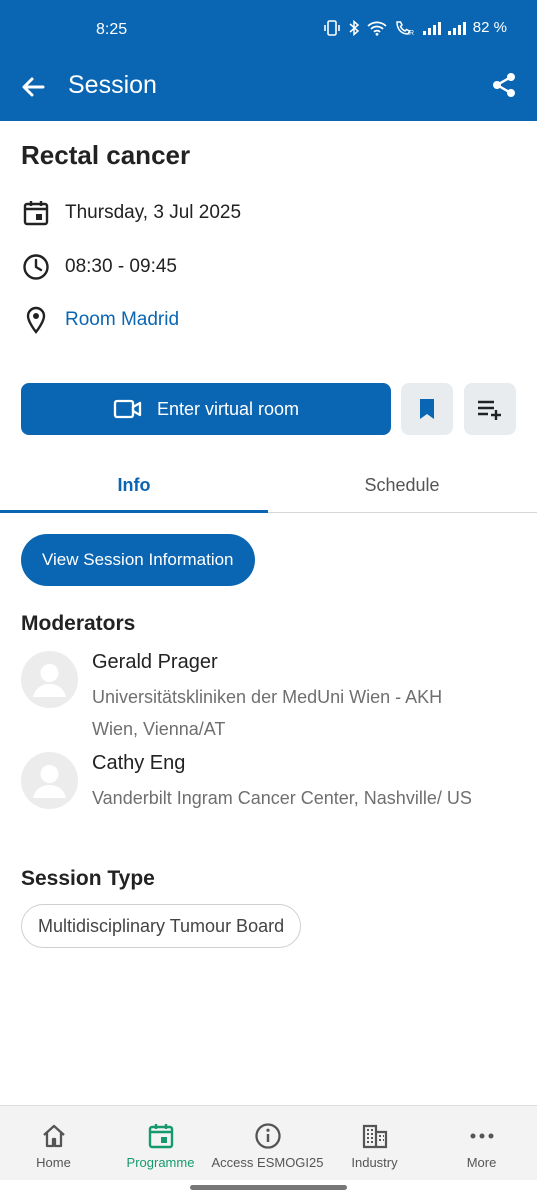 This screenshot has height=1200, width=537. Describe the element at coordinates (267, 1136) in the screenshot. I see `info-icon` at that location.